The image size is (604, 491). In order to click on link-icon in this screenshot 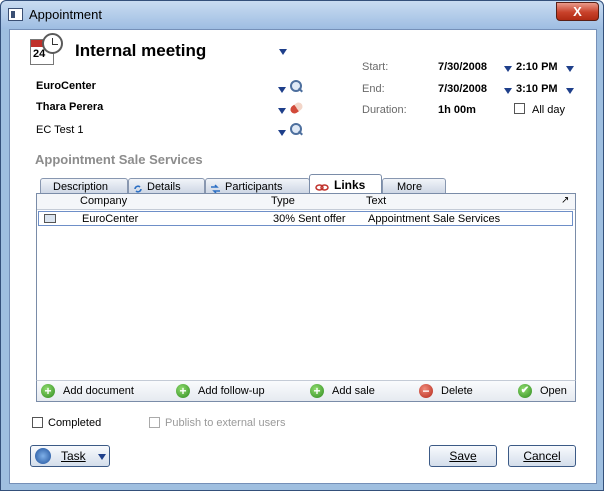, I will do `click(322, 184)`.